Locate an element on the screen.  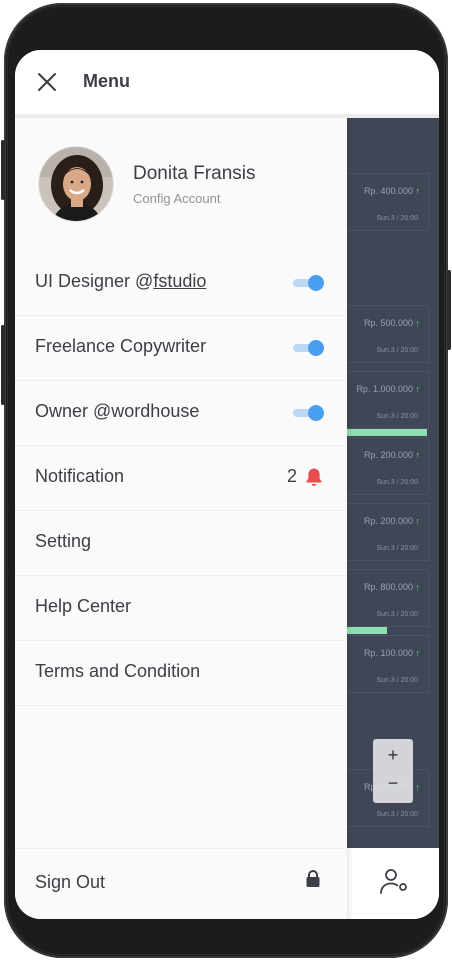
menu-item-label: Freelance Copywriter is located at coordinates (121, 346).